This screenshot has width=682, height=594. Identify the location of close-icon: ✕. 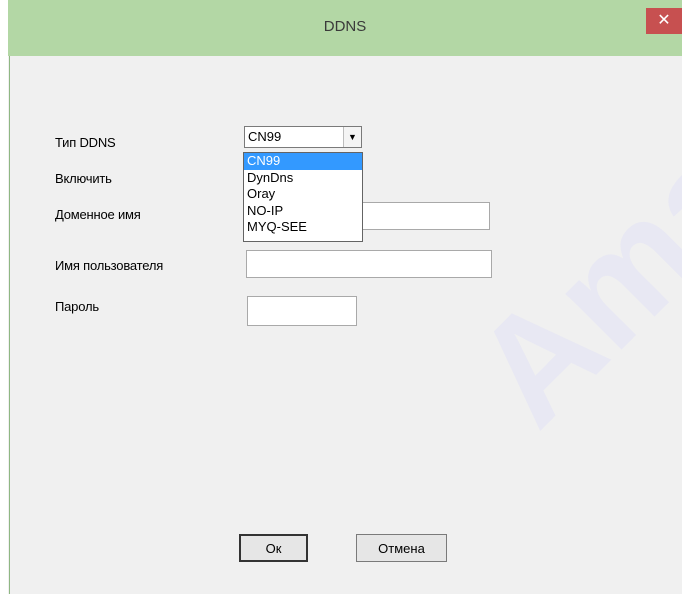
(664, 20).